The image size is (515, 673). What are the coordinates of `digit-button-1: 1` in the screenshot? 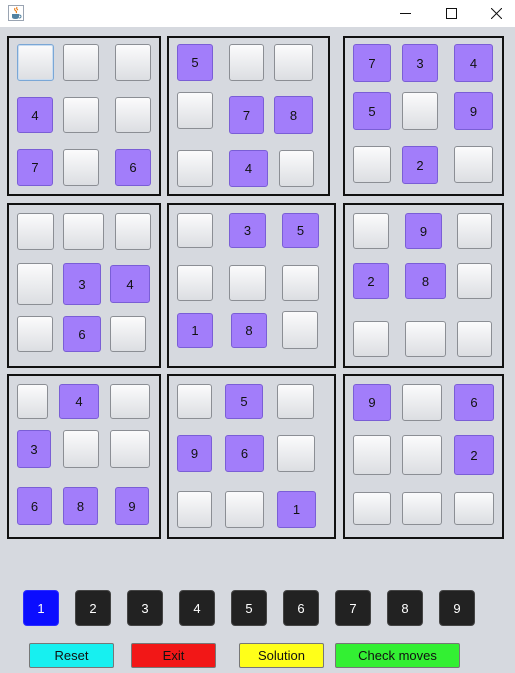 It's located at (41, 608).